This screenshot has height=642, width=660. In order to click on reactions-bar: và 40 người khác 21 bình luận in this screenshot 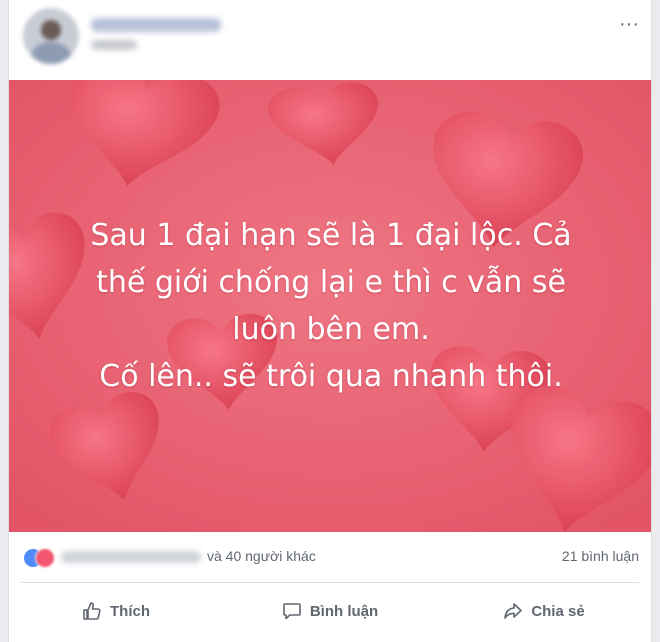, I will do `click(330, 557)`.